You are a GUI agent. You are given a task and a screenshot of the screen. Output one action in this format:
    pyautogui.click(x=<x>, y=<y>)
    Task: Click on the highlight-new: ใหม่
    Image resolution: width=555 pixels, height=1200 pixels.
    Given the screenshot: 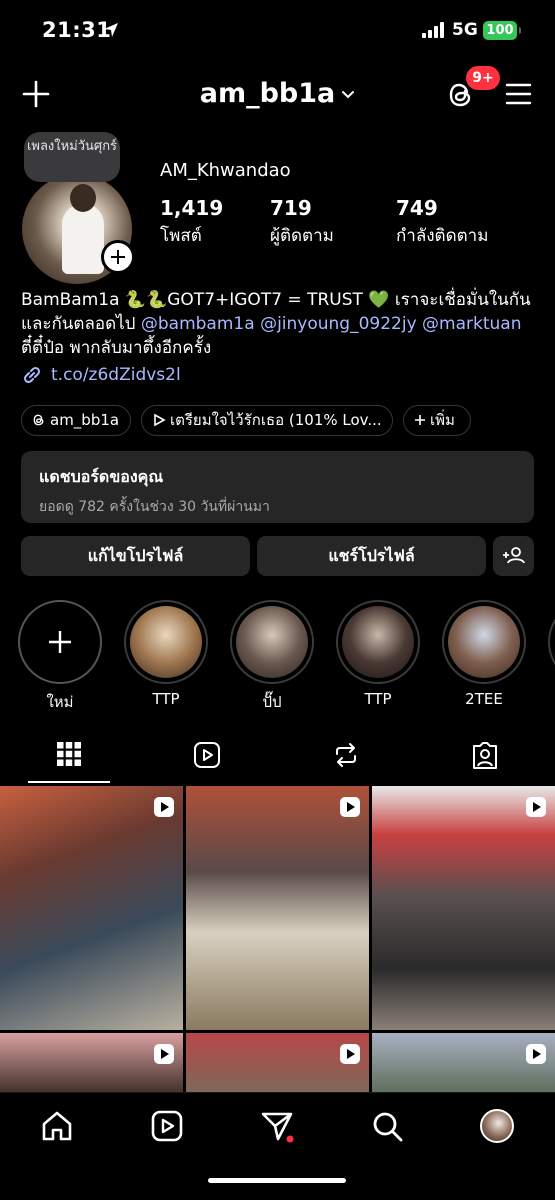 What is the action you would take?
    pyautogui.click(x=60, y=657)
    